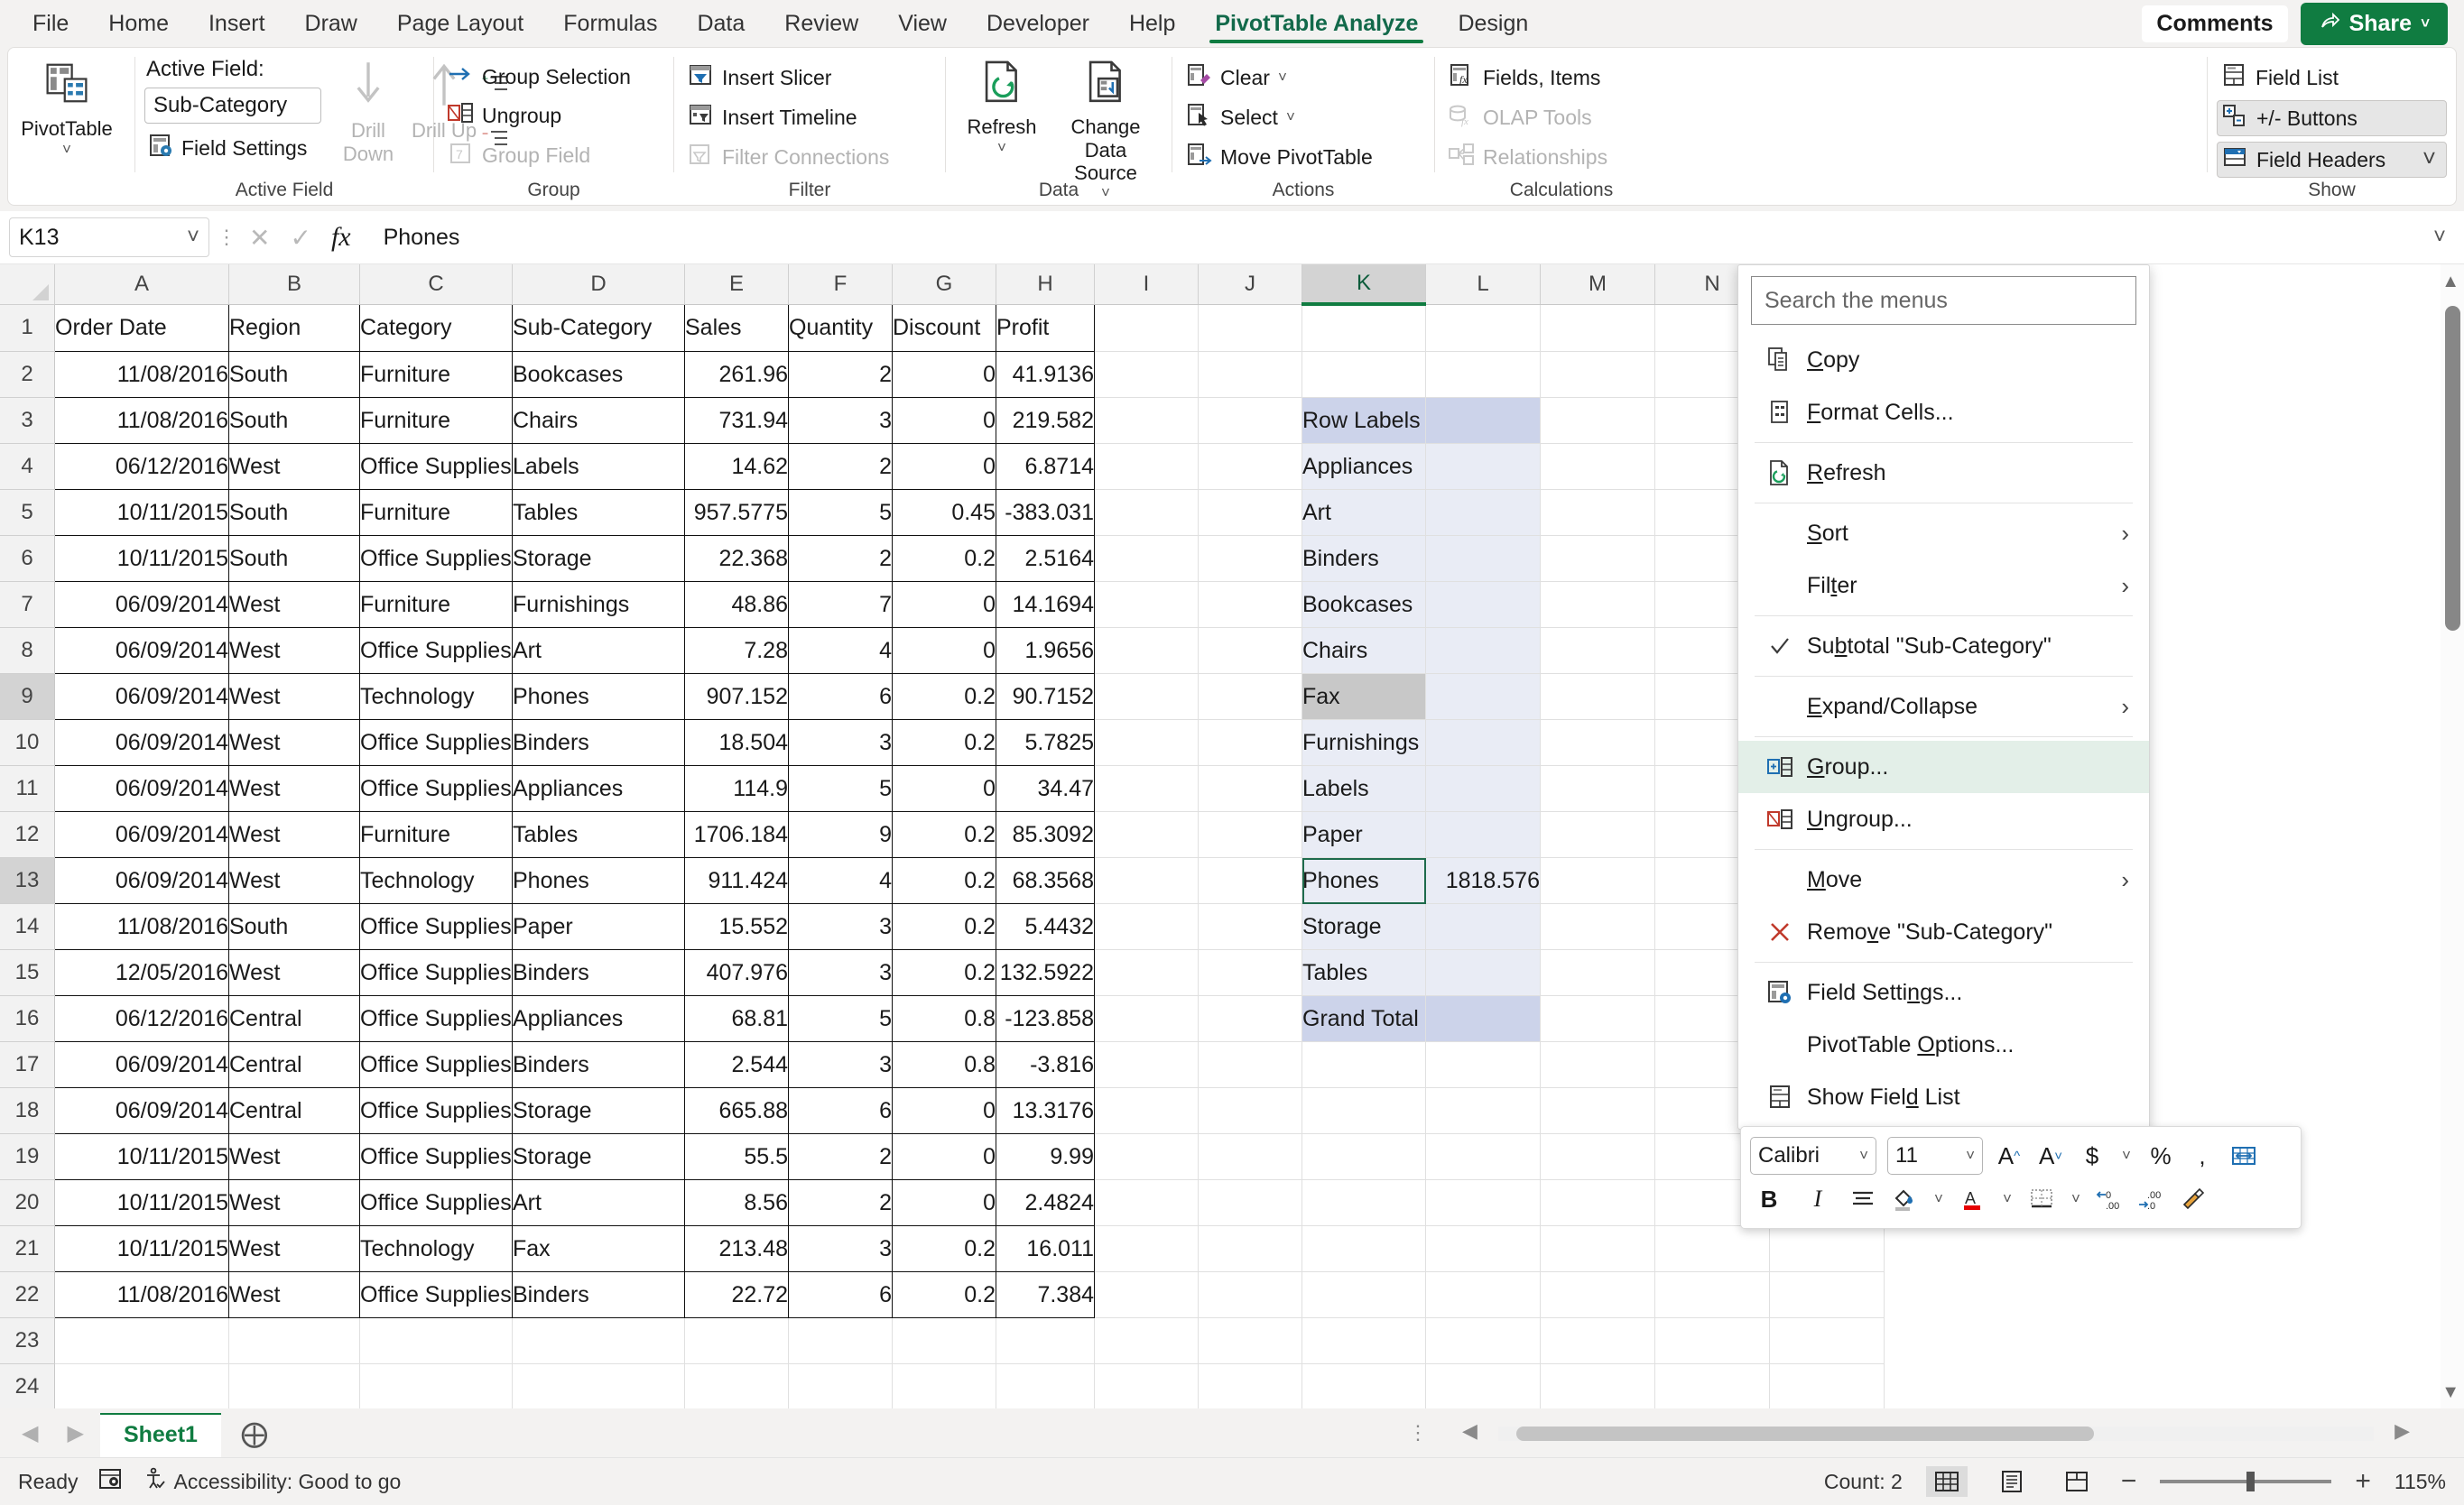 The height and width of the screenshot is (1505, 2464). I want to click on menu-item-filter: Filter ›, so click(1943, 586).